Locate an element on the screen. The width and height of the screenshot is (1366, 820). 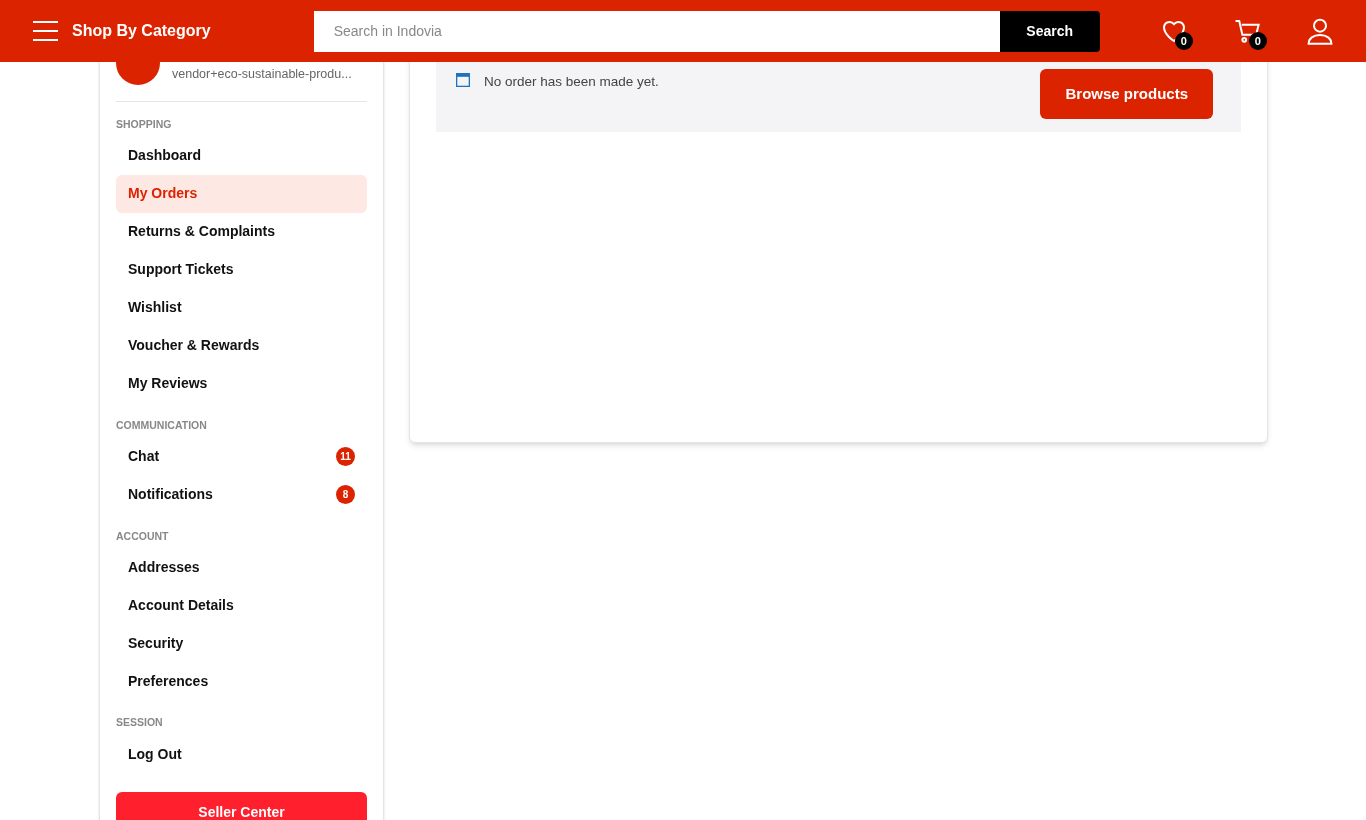
sidebar-item: Log Out is located at coordinates (241, 754).